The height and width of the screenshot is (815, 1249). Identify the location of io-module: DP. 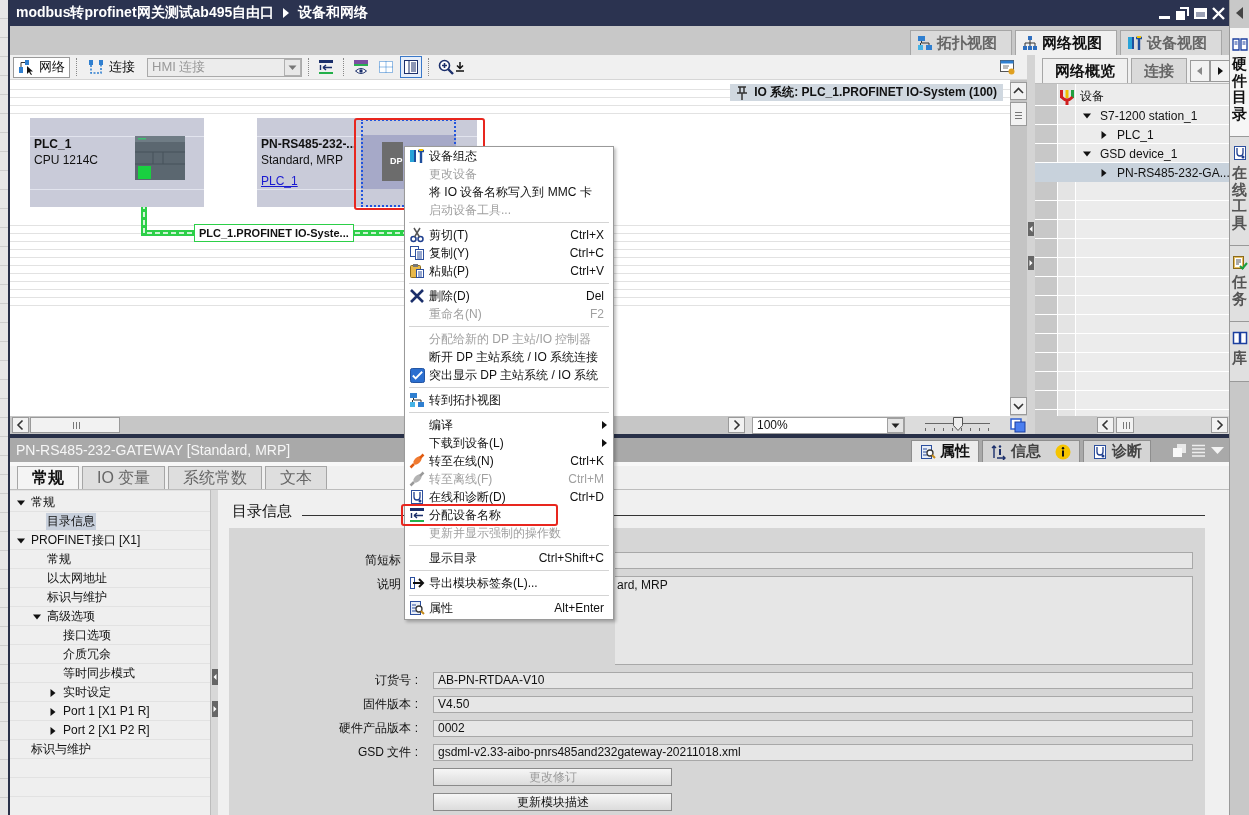
(392, 161).